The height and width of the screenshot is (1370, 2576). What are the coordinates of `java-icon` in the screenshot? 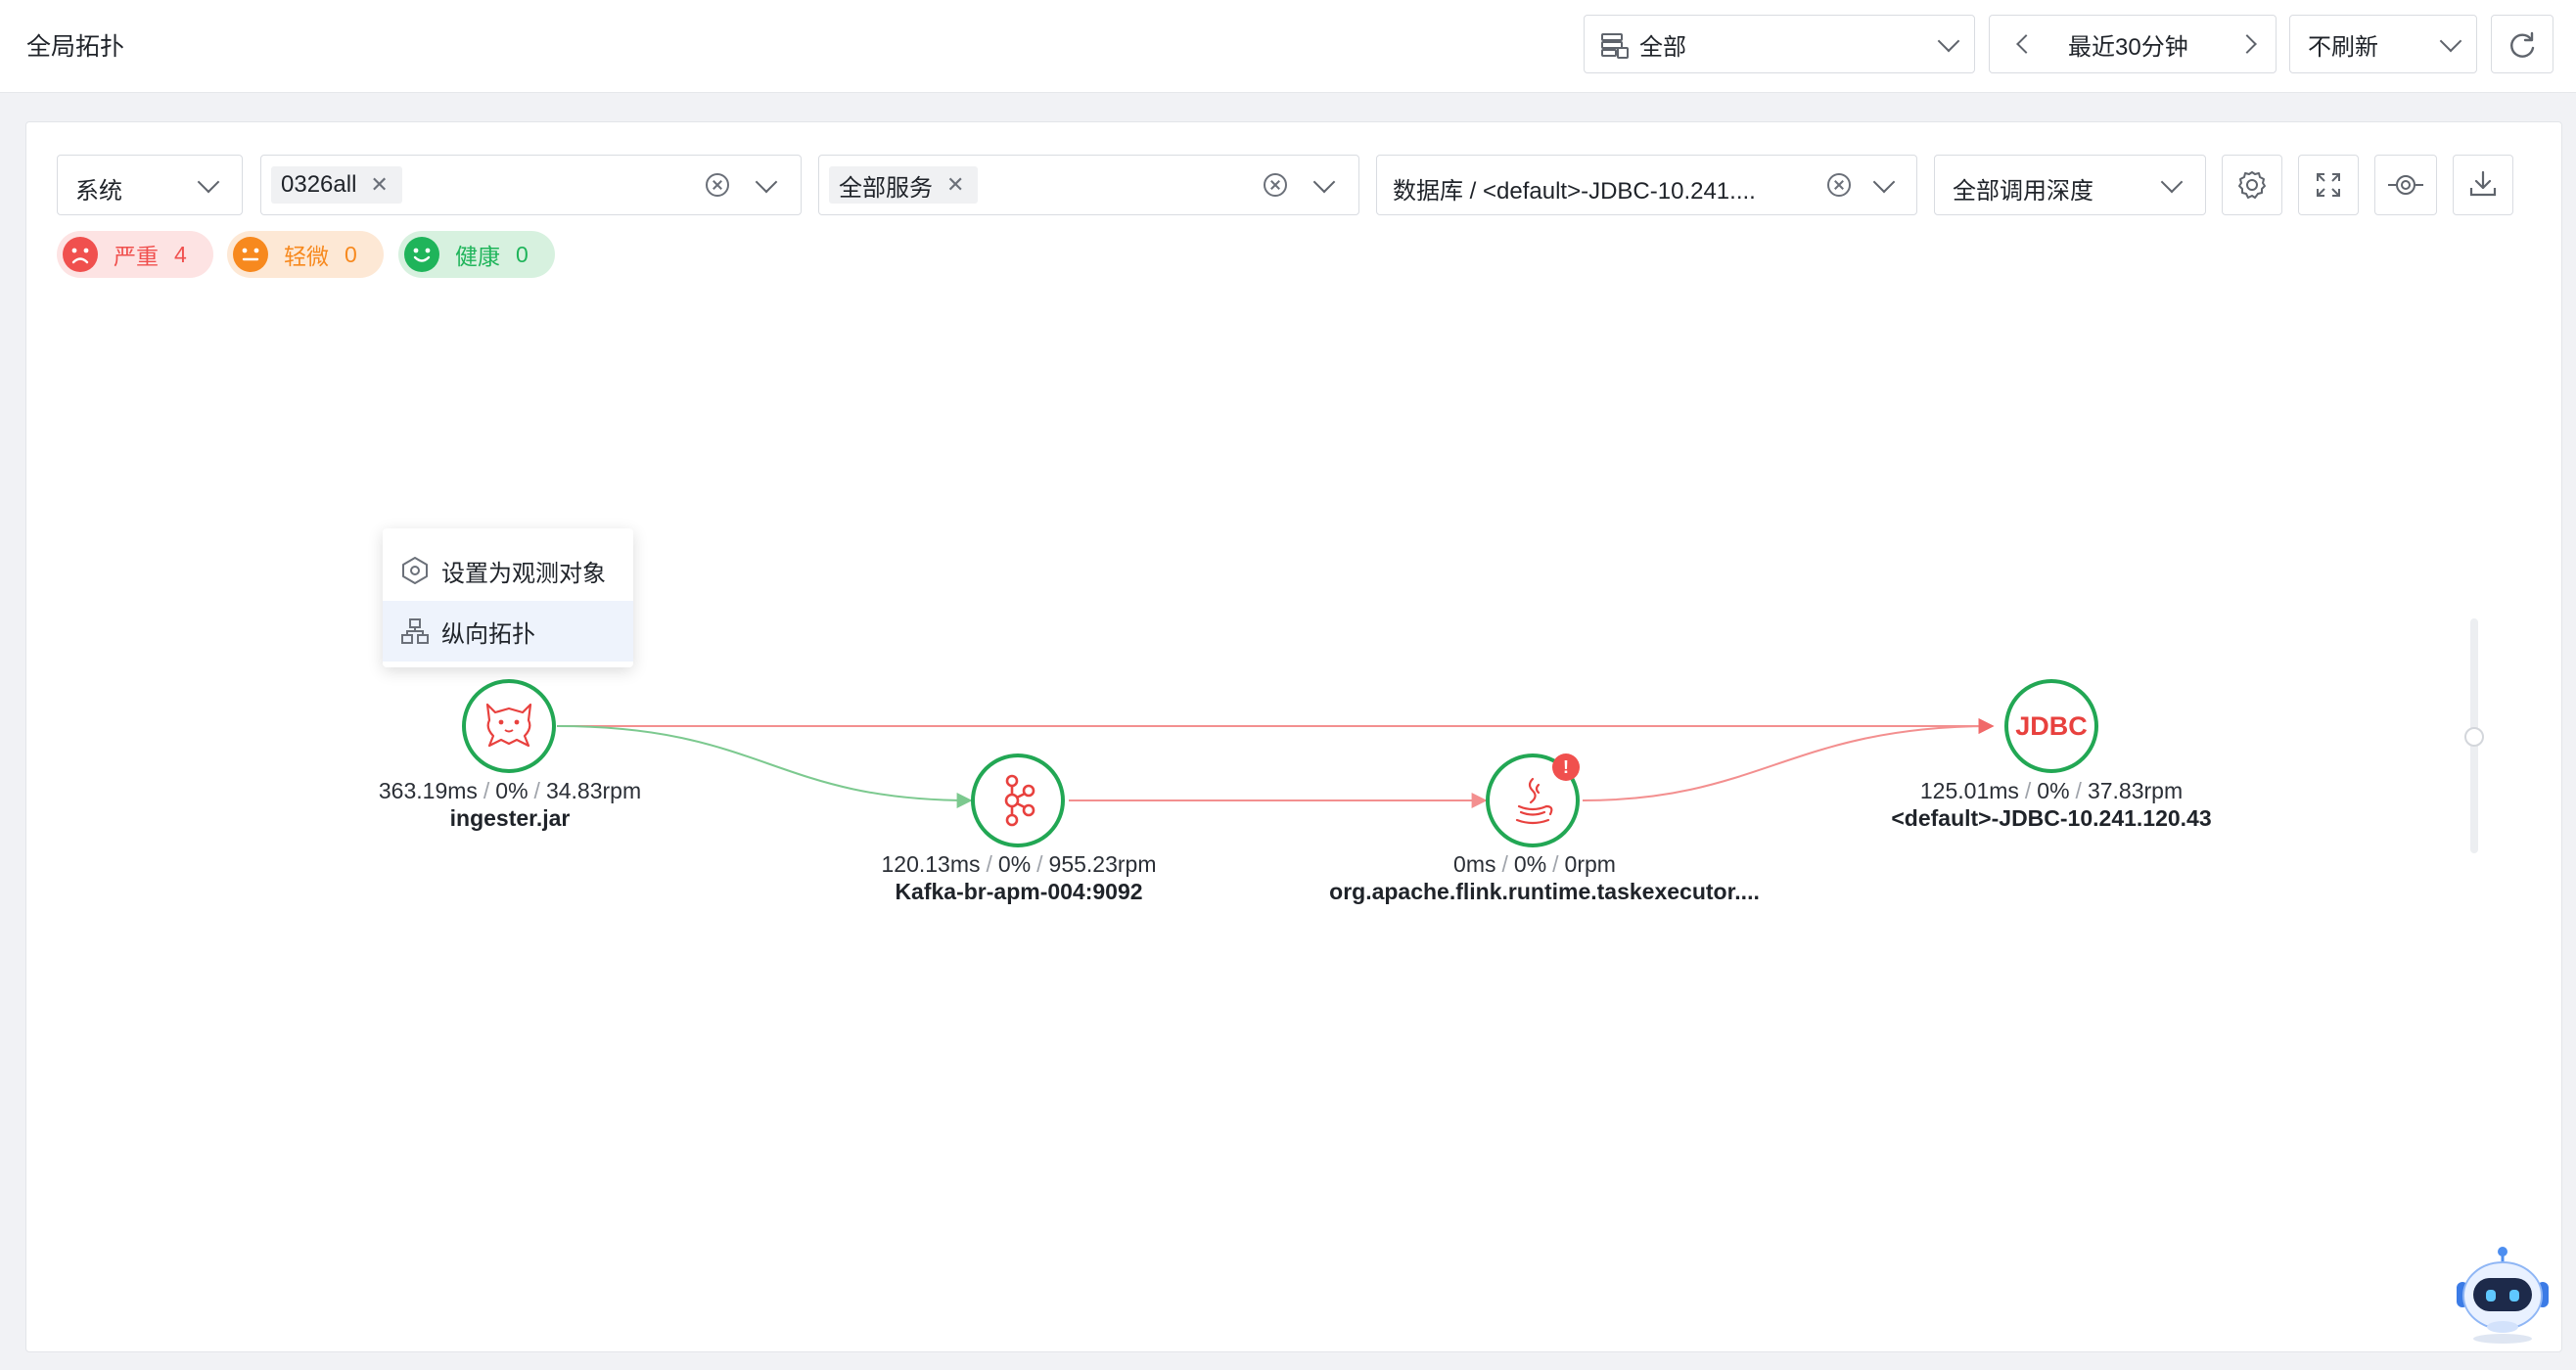 It's located at (1534, 801).